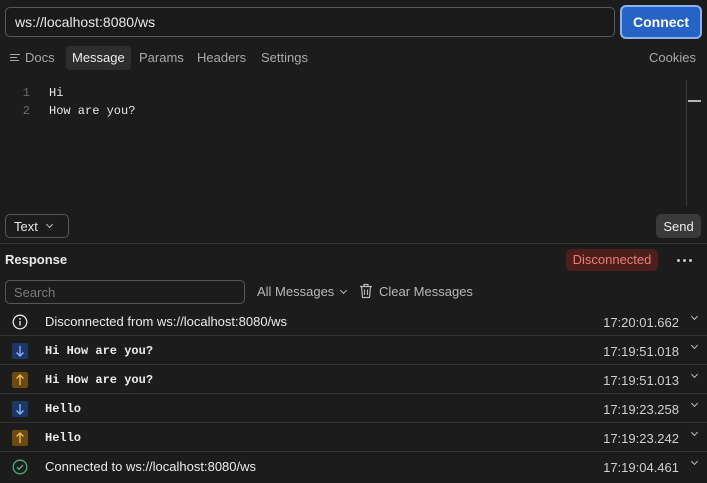 The width and height of the screenshot is (707, 483). Describe the element at coordinates (672, 58) in the screenshot. I see `cookies-link: Cookies` at that location.